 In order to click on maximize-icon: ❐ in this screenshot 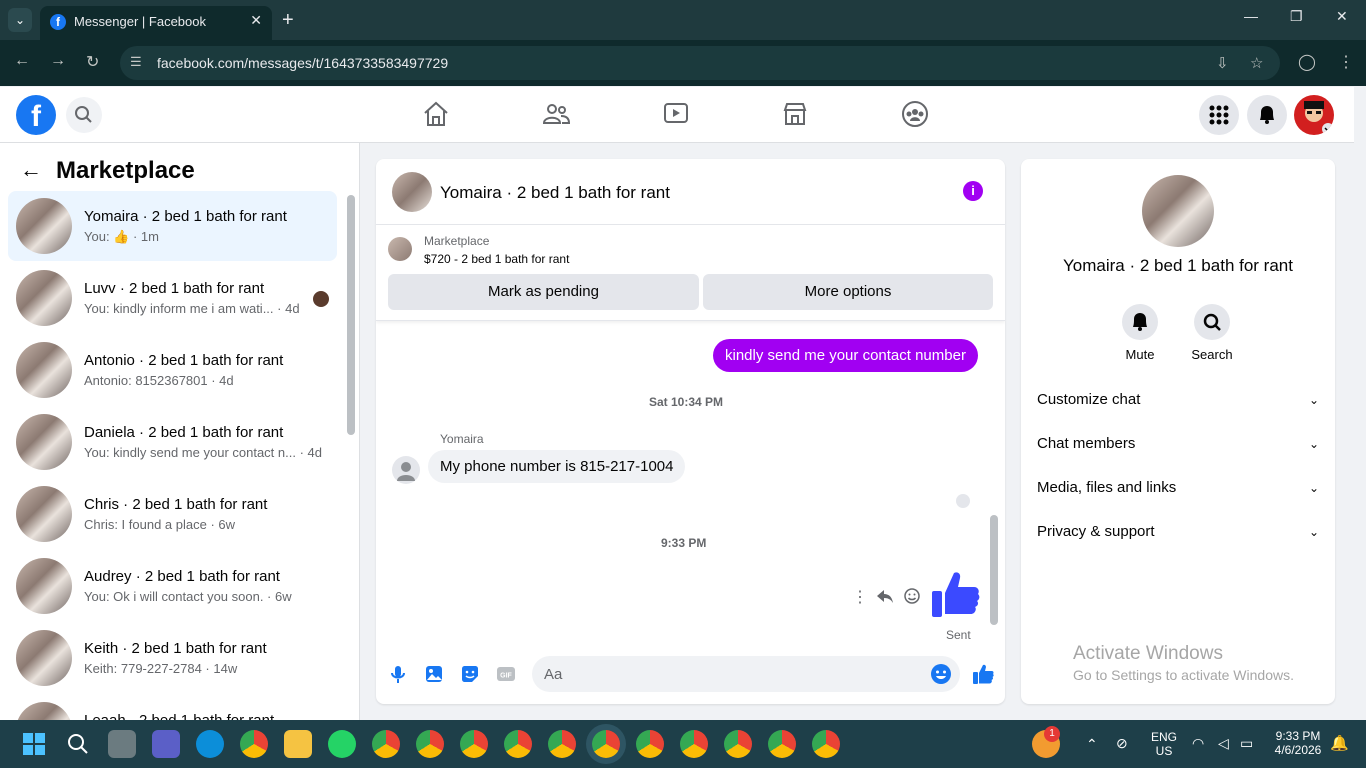, I will do `click(1296, 16)`.